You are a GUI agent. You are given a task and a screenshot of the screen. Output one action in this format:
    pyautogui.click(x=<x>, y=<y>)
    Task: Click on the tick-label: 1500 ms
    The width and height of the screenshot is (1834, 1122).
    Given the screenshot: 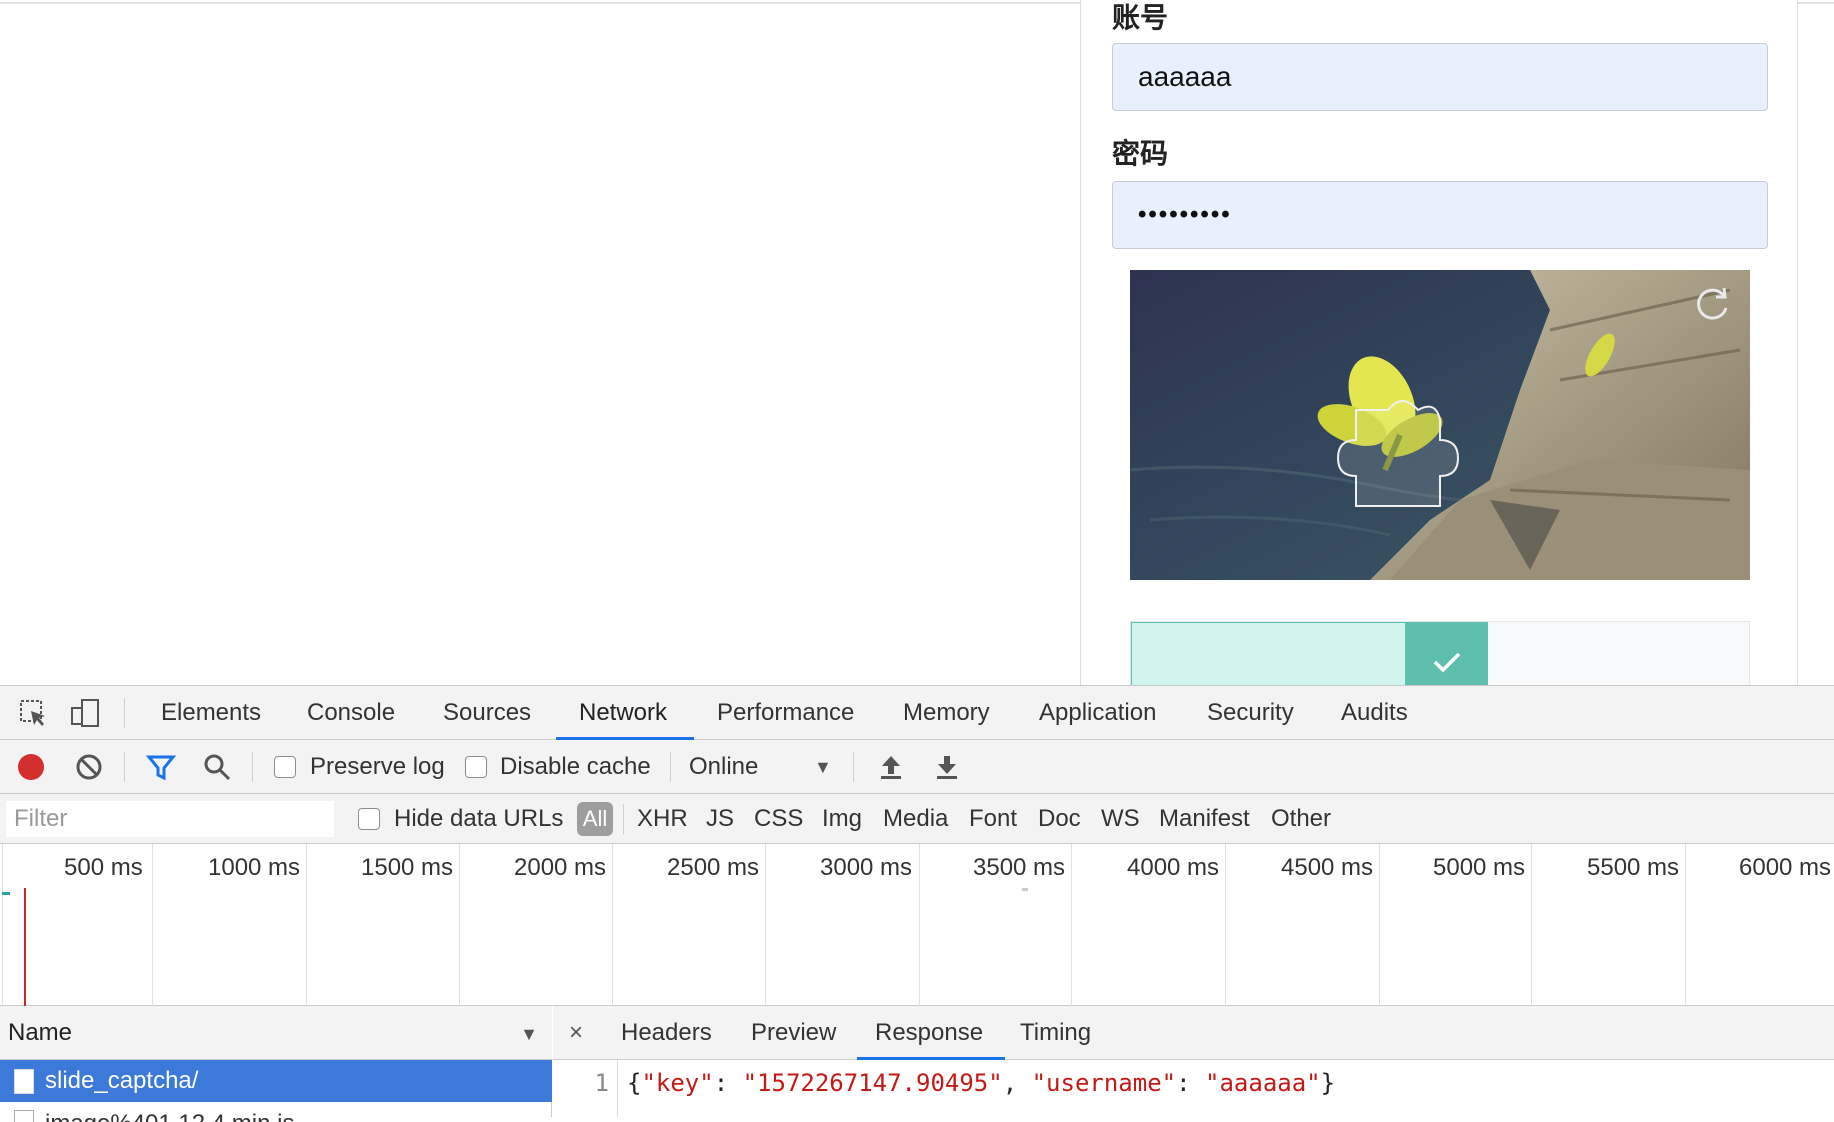 What is the action you would take?
    pyautogui.click(x=407, y=867)
    